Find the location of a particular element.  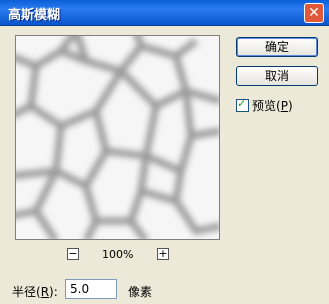

radius-label: 半径(R): is located at coordinates (35, 291).